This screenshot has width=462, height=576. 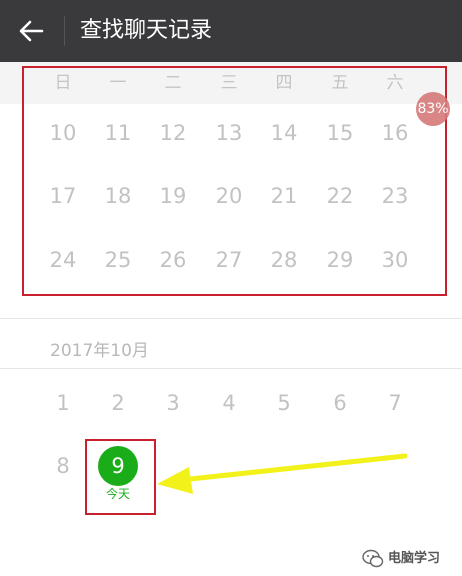 What do you see at coordinates (395, 196) in the screenshot?
I see `calendar-day: 23` at bounding box center [395, 196].